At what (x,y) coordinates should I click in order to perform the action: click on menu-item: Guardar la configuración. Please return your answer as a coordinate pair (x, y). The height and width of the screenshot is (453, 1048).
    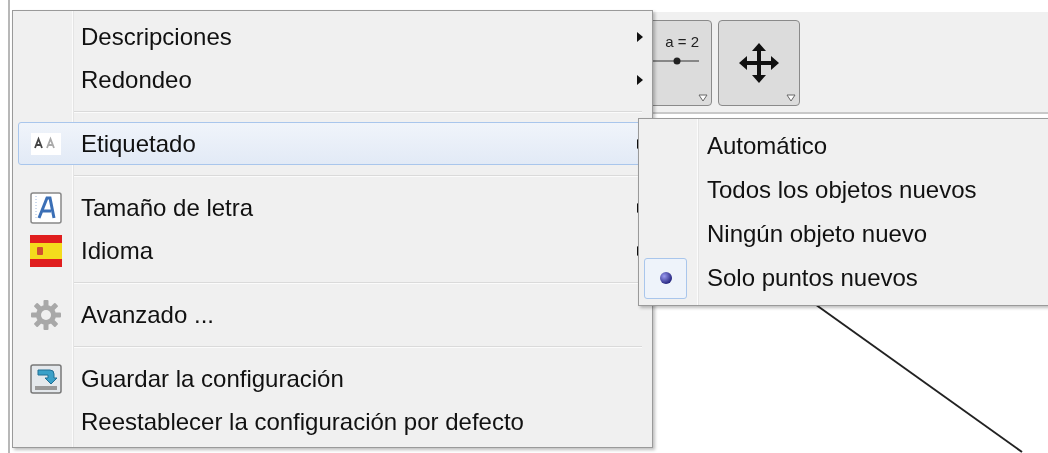
    Looking at the image, I should click on (332, 378).